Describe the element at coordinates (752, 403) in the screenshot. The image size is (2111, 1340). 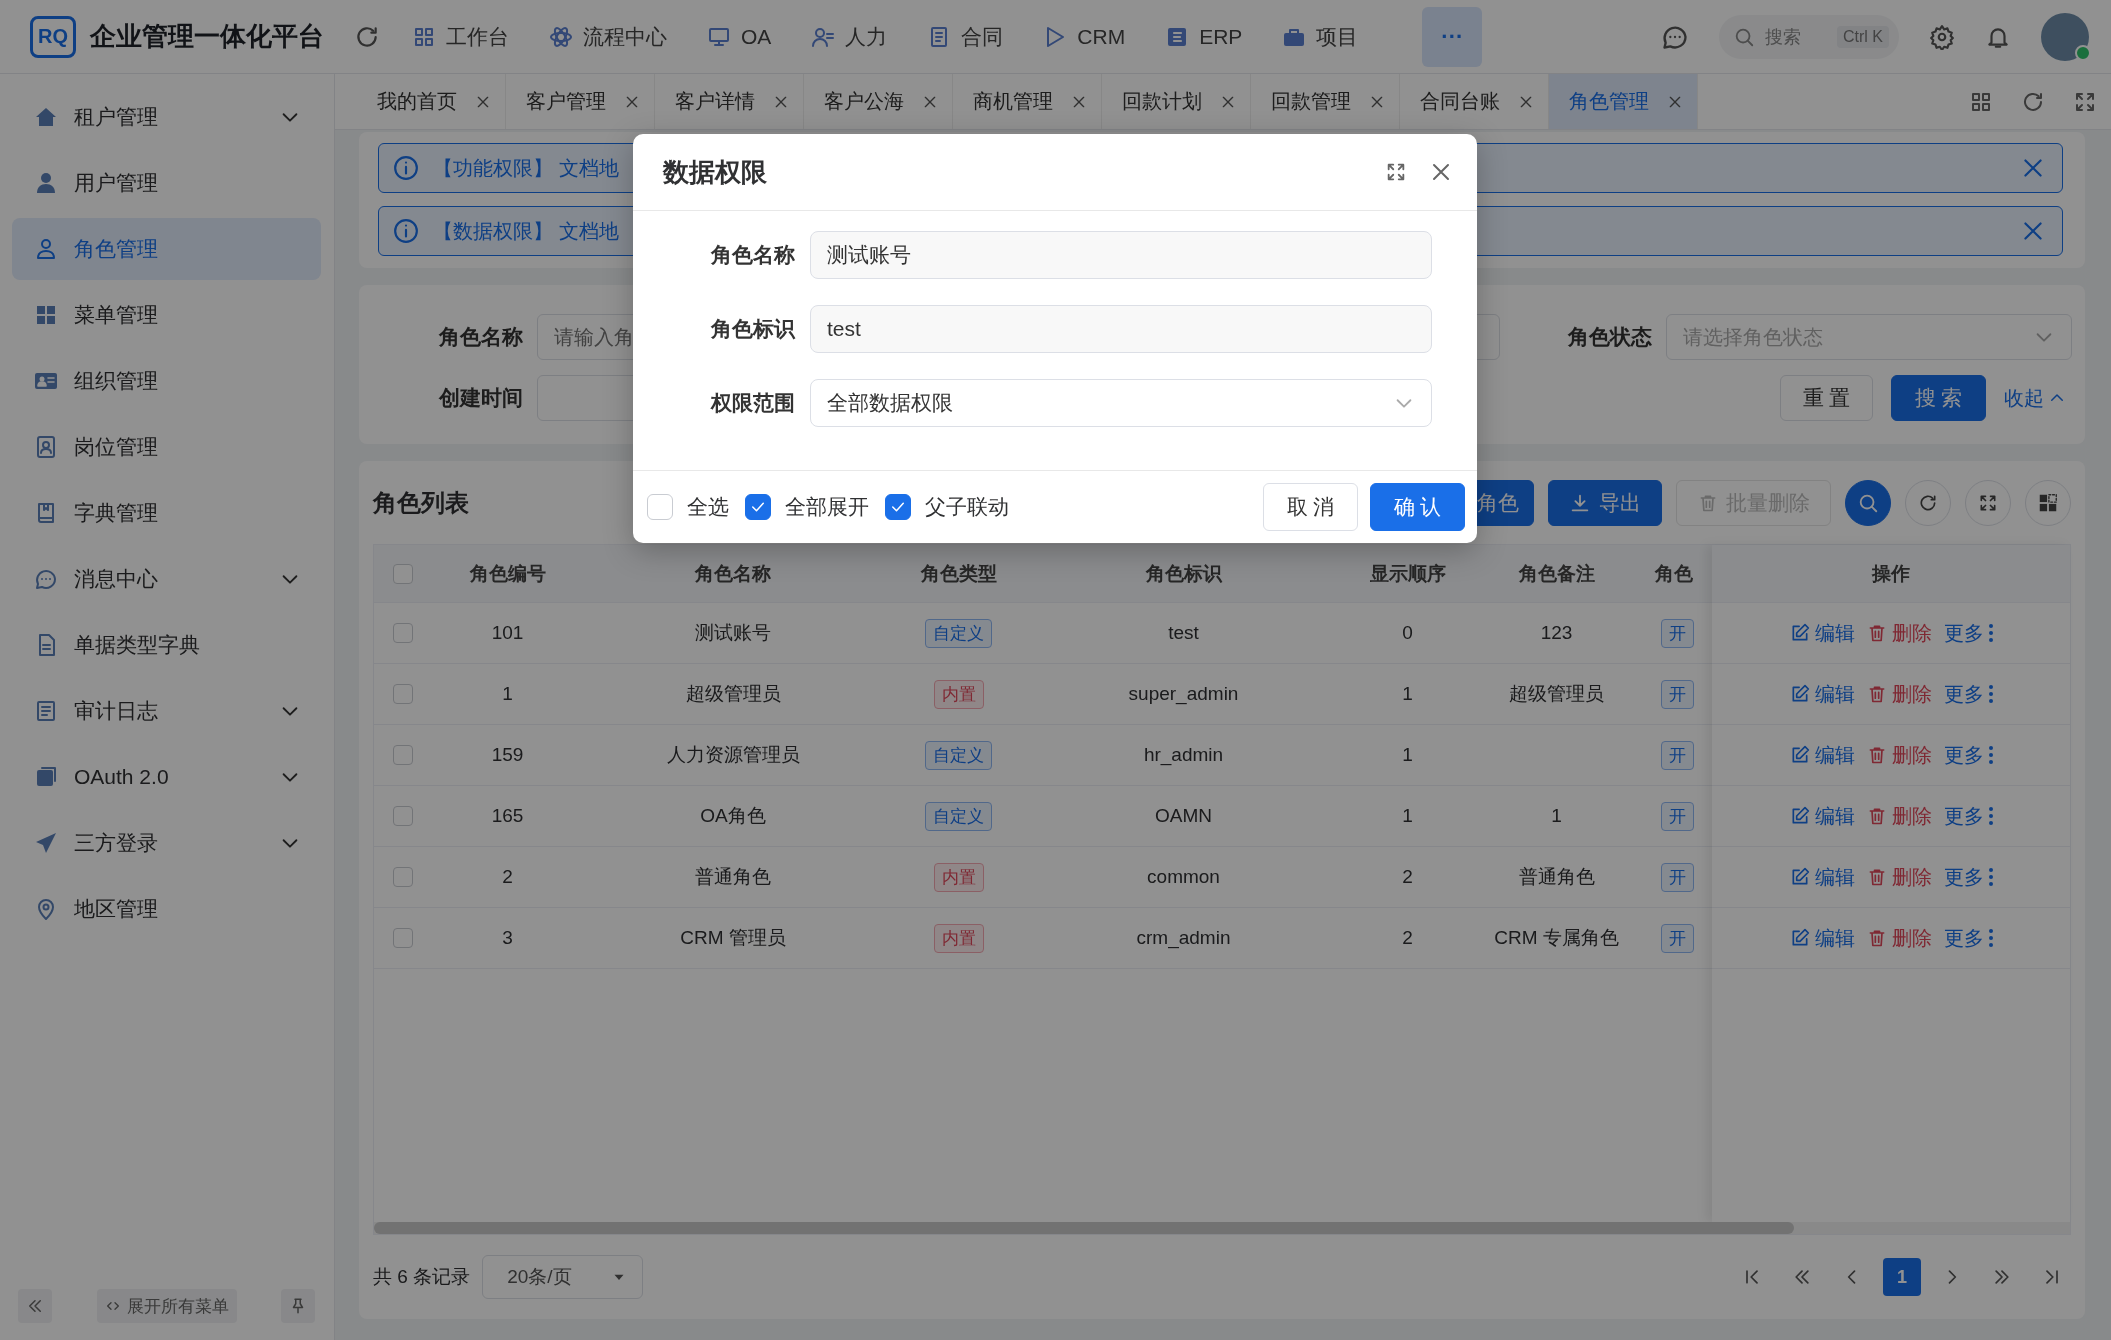
I see `field-label: 权限范围` at that location.